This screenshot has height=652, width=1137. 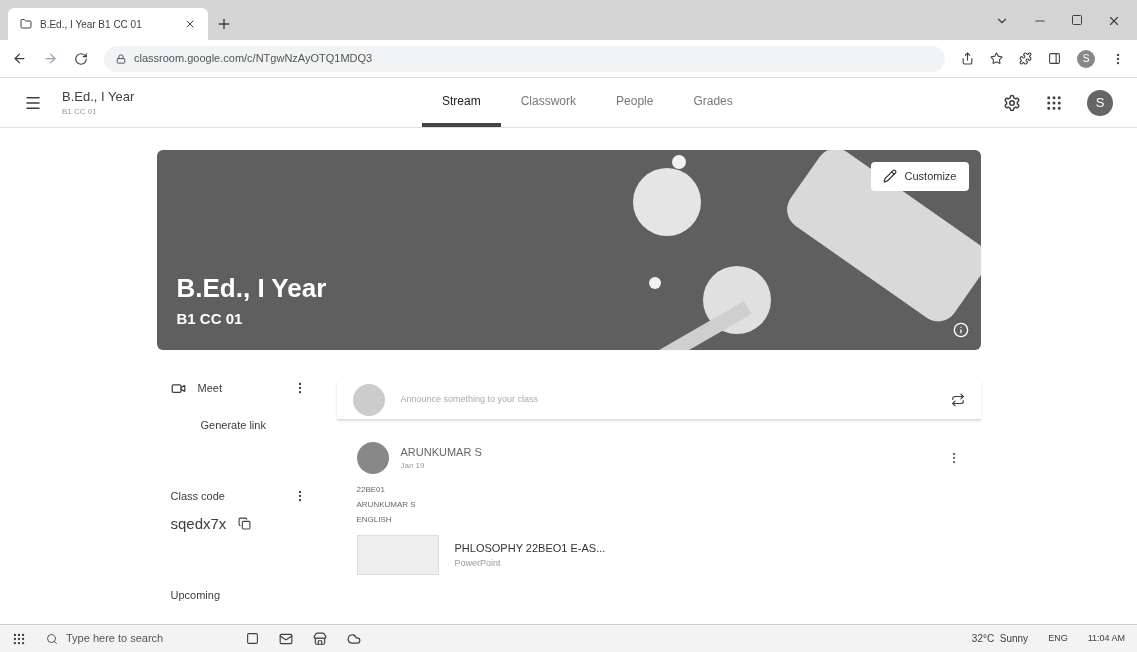 What do you see at coordinates (1054, 102) in the screenshot?
I see `apps-grid-icon` at bounding box center [1054, 102].